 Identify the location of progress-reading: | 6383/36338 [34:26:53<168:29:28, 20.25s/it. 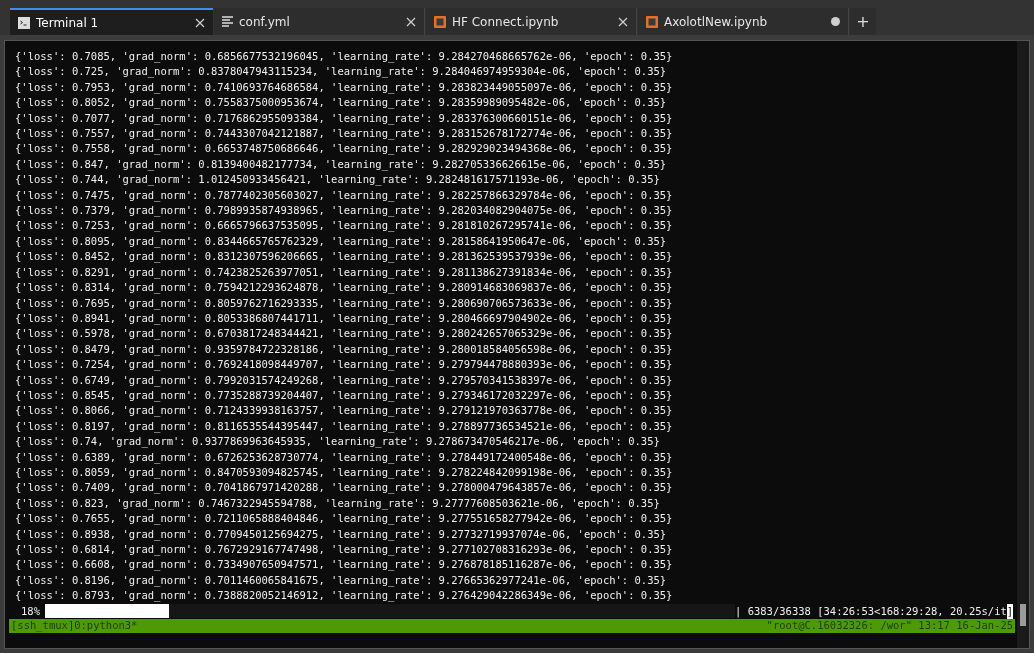
(871, 611).